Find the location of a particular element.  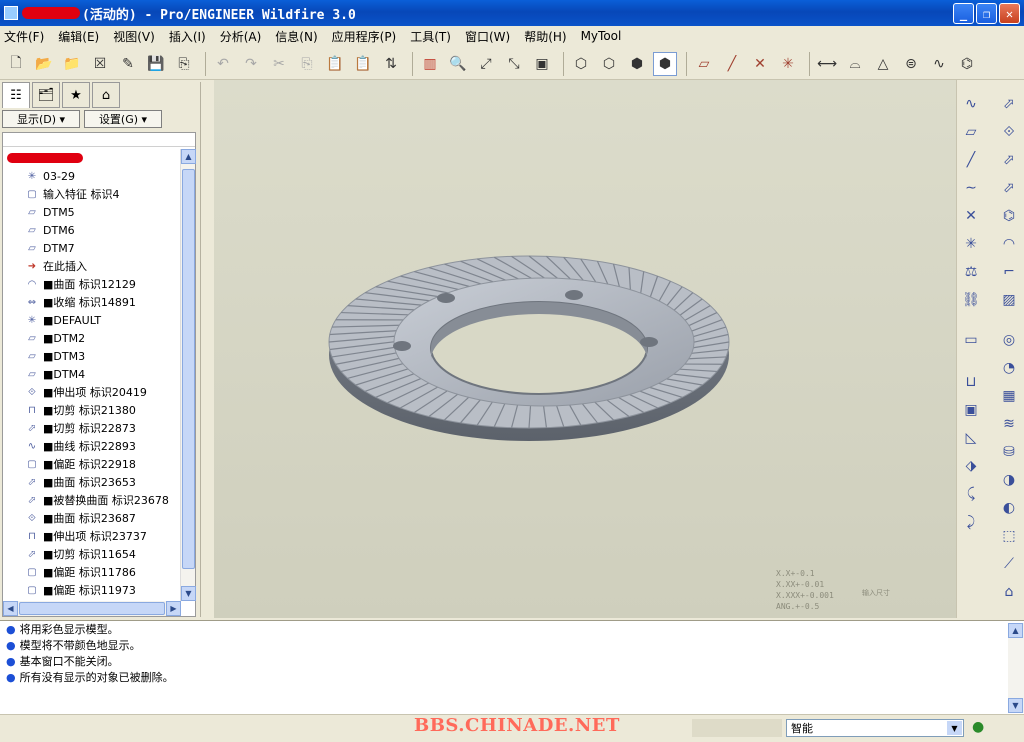

mirror-icon: ◑ is located at coordinates (1009, 480).